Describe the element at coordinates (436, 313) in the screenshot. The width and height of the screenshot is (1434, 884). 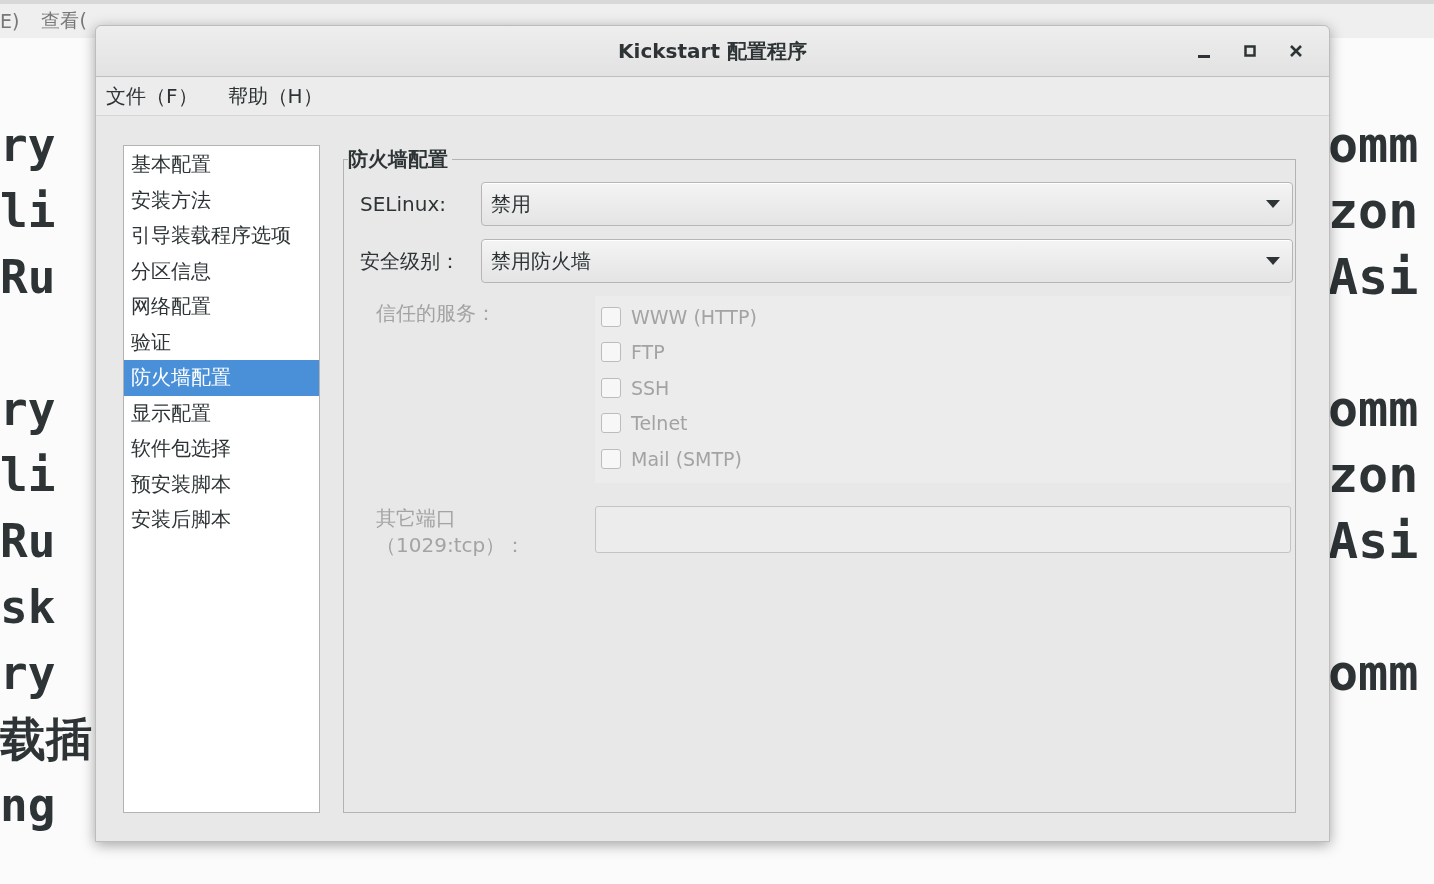
I see `field-label: 信任的服务：` at that location.